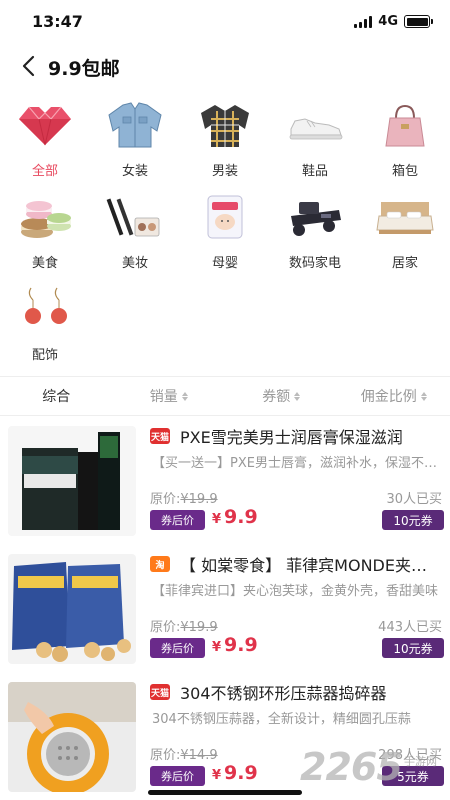 The height and width of the screenshot is (800, 450). I want to click on gamepad-icon, so click(315, 217).